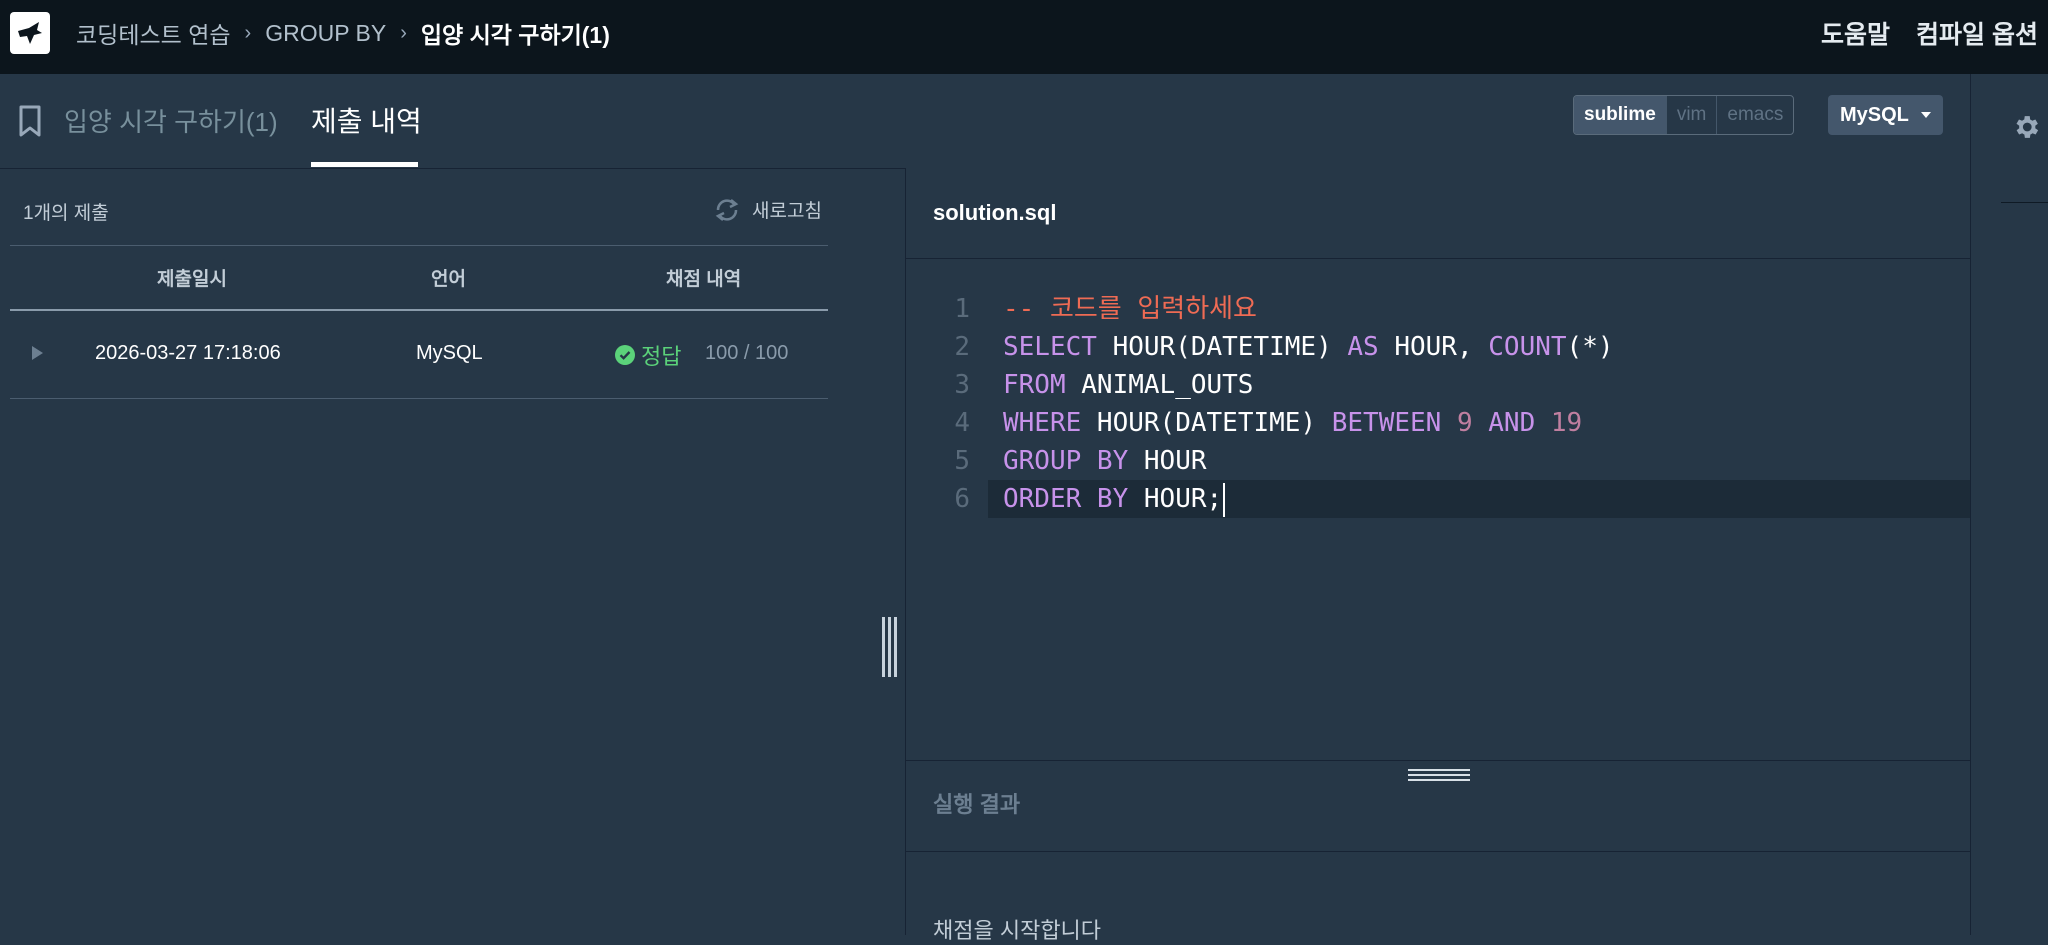 The image size is (2048, 945). I want to click on right-sidebar, so click(2009, 504).